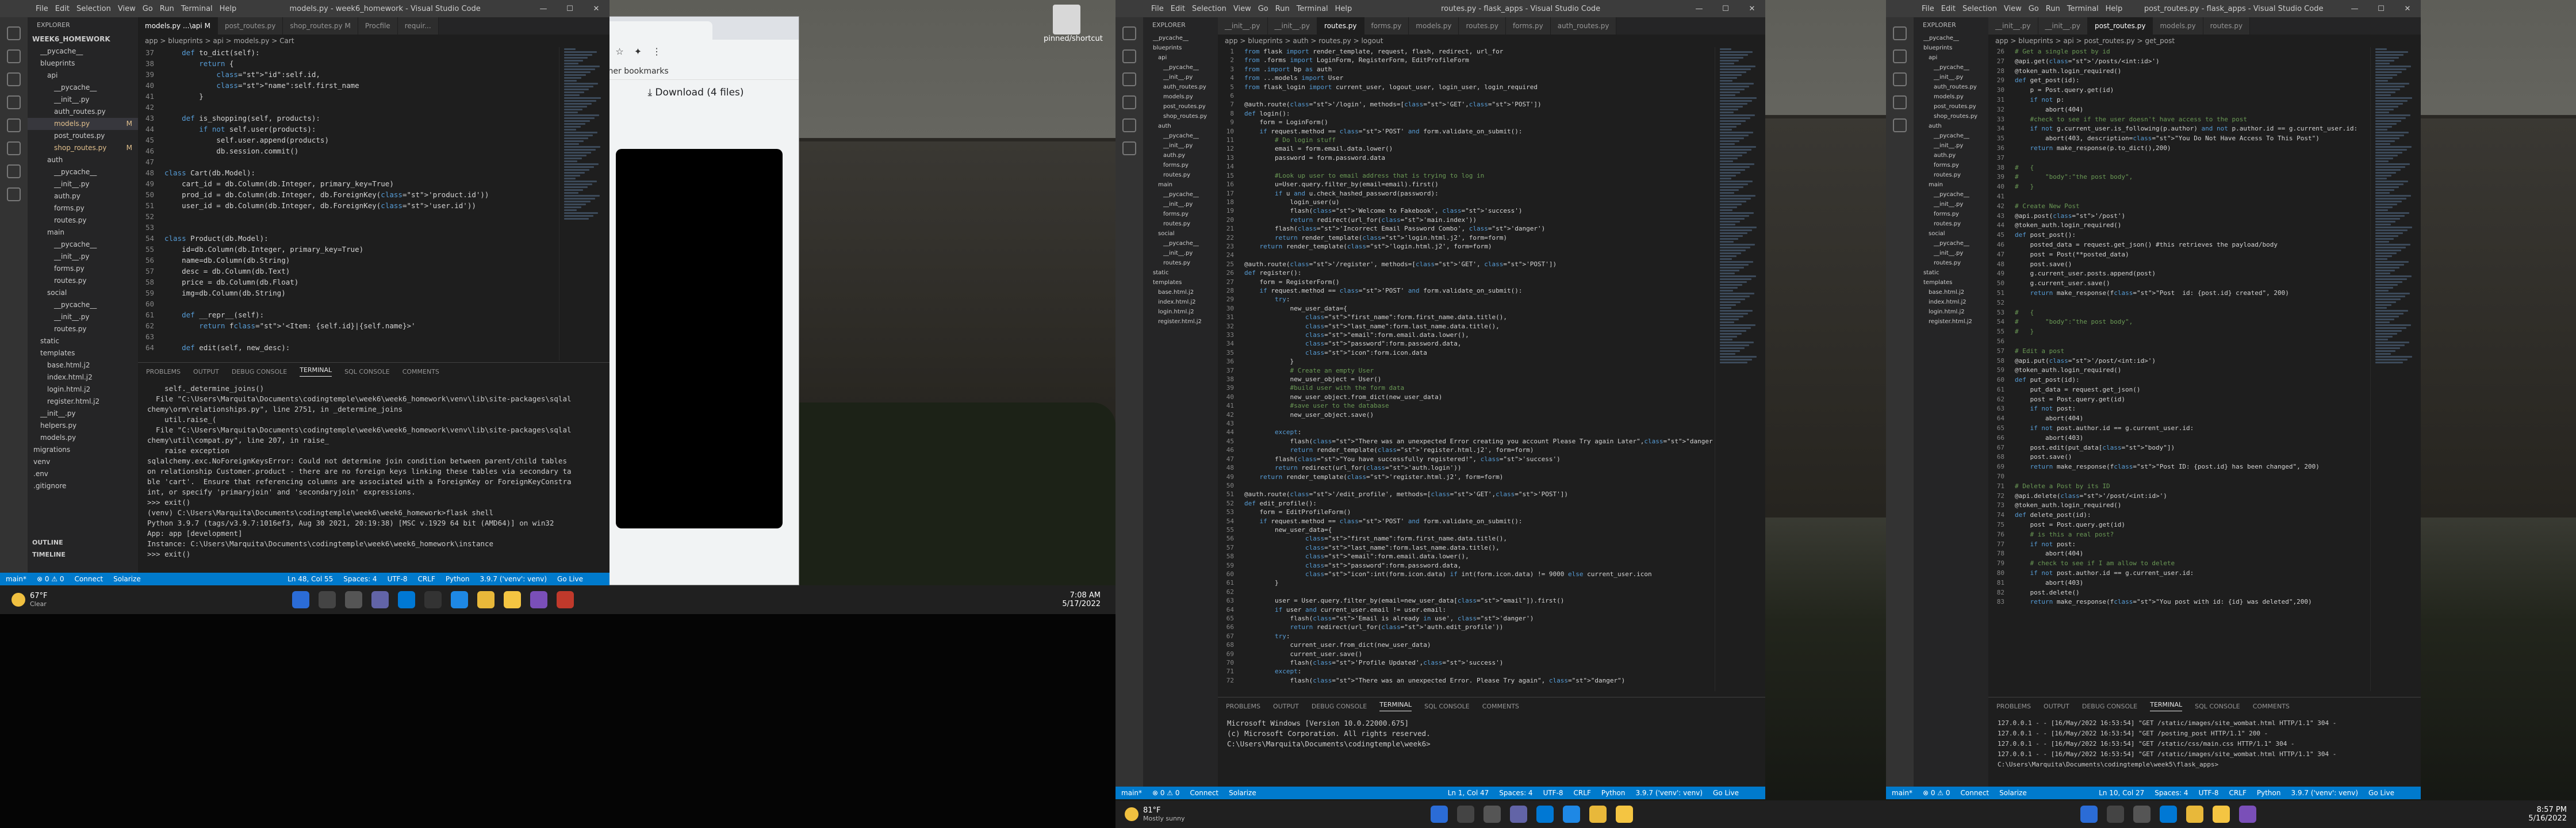 Image resolution: width=2576 pixels, height=828 pixels. What do you see at coordinates (543, 9) in the screenshot?
I see `minimize-icon: —` at bounding box center [543, 9].